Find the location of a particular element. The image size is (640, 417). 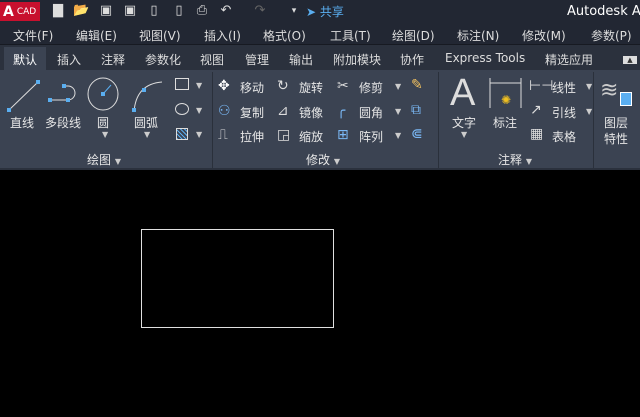

print-icon: ⎙ is located at coordinates (202, 11).